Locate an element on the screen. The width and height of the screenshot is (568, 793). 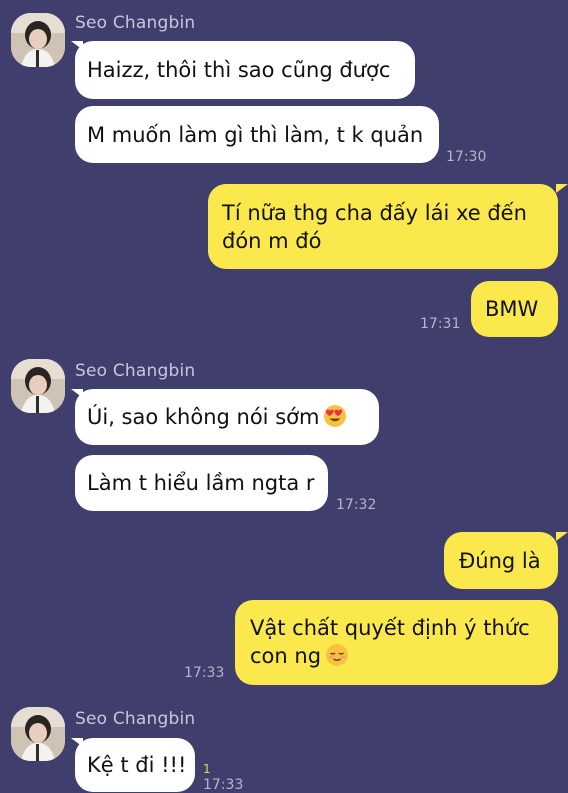
message-bubble: M muốn làm gì thì làm, t k quản is located at coordinates (257, 134).